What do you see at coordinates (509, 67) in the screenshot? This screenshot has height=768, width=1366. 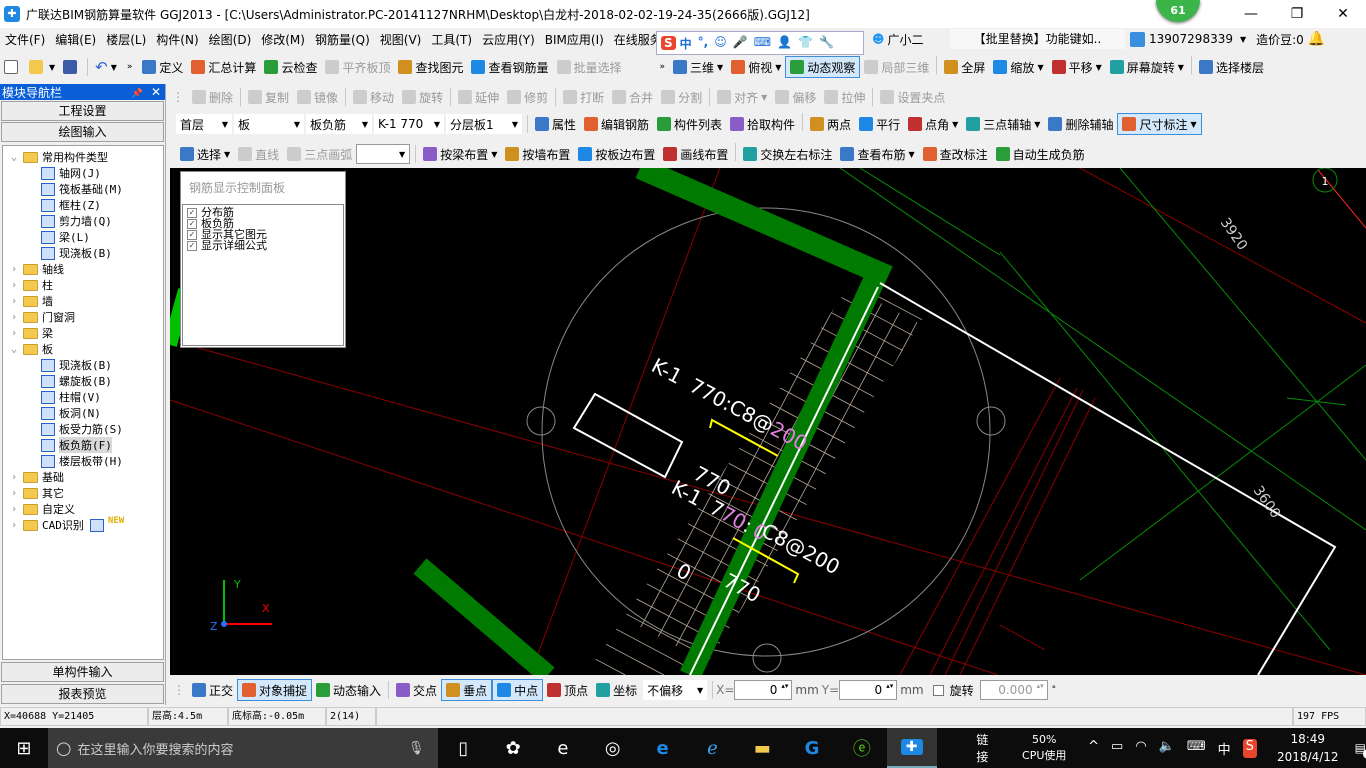 I see `btn-toolbar1-left-5: 查看钢筋量` at bounding box center [509, 67].